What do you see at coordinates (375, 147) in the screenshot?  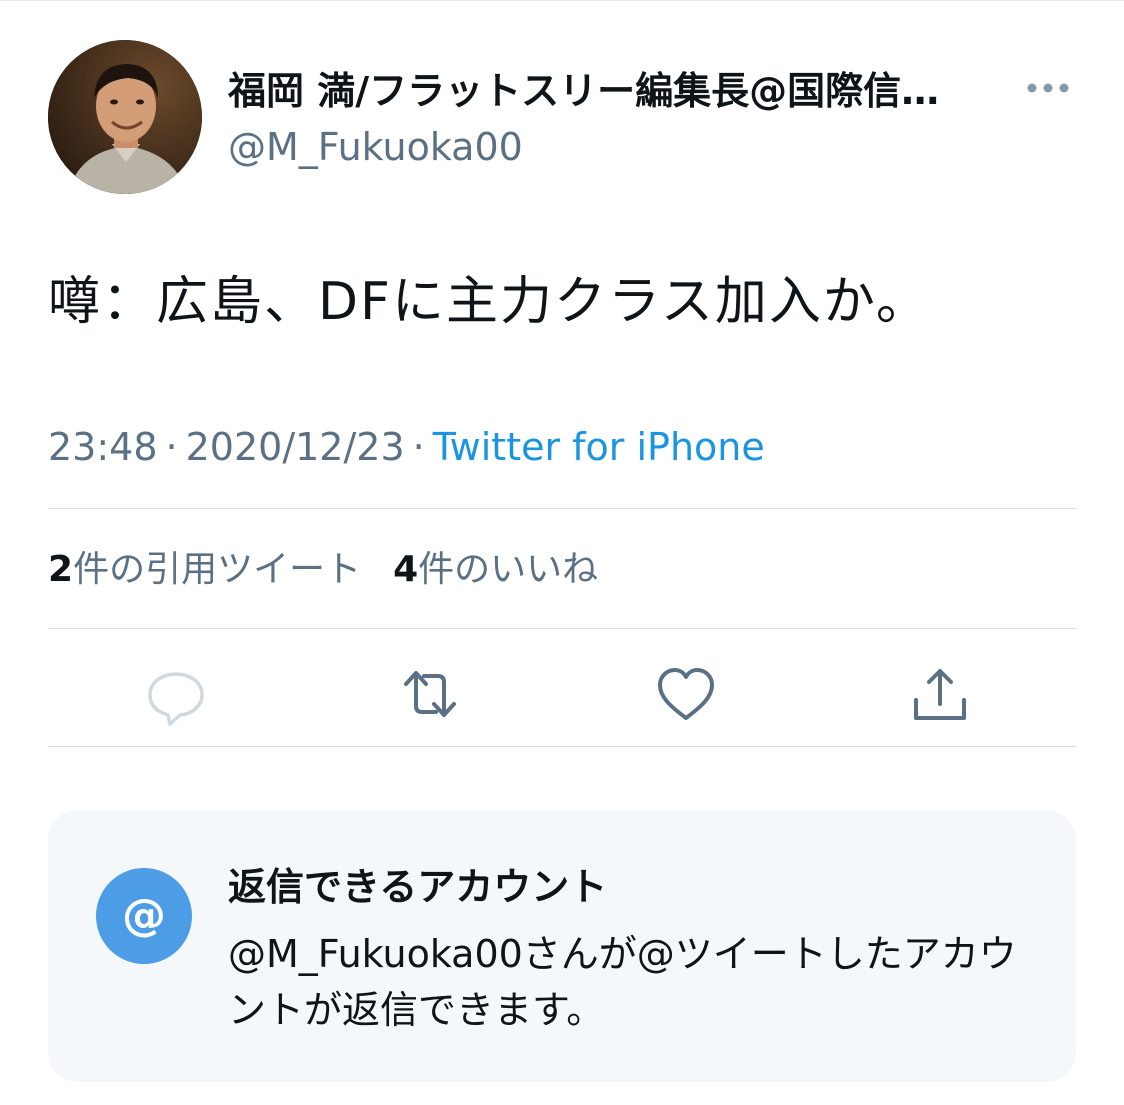 I see `user-handle: @M_Fukuoka00` at bounding box center [375, 147].